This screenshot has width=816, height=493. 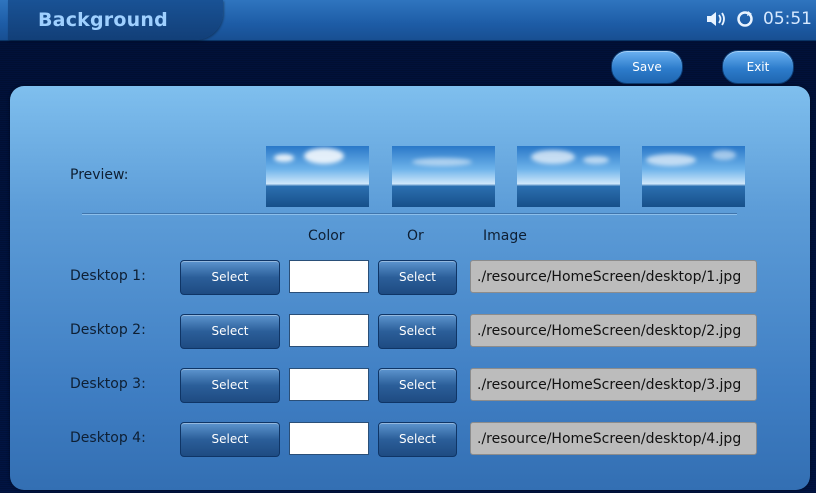 I want to click on speaker-icon, so click(x=716, y=19).